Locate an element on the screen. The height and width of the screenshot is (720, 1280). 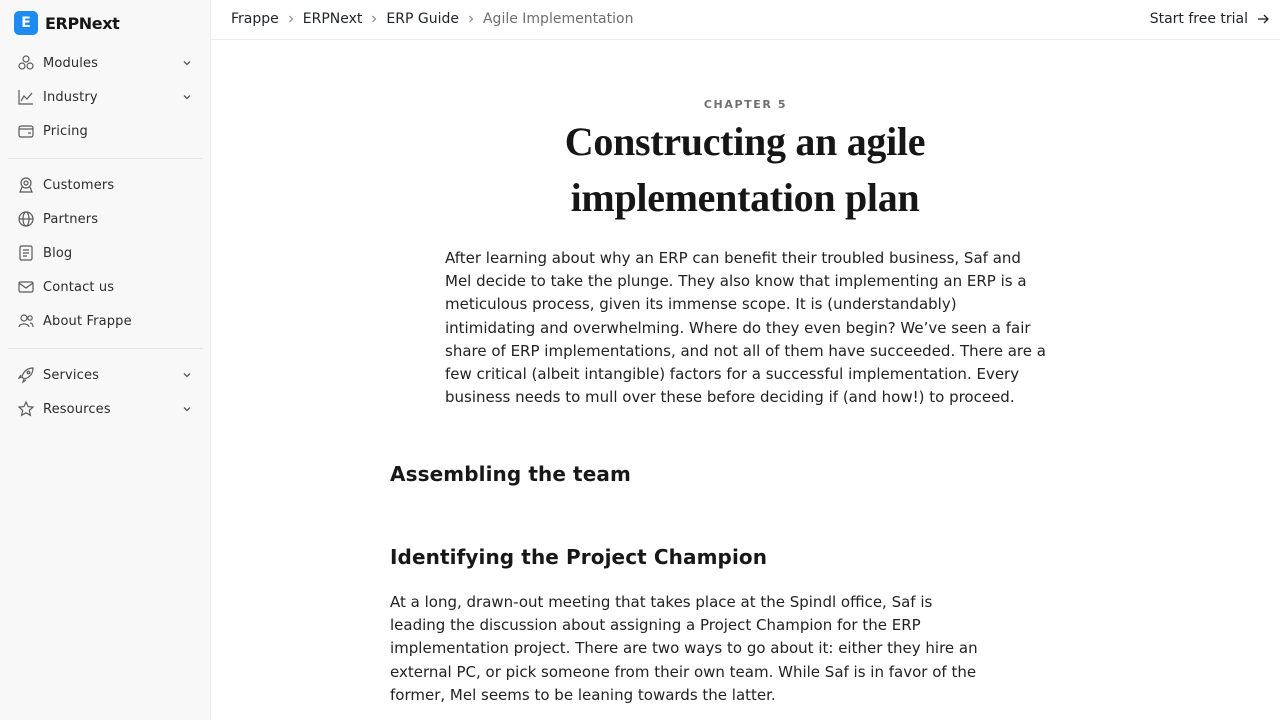
sidebar-item-services: Services is located at coordinates (105, 375).